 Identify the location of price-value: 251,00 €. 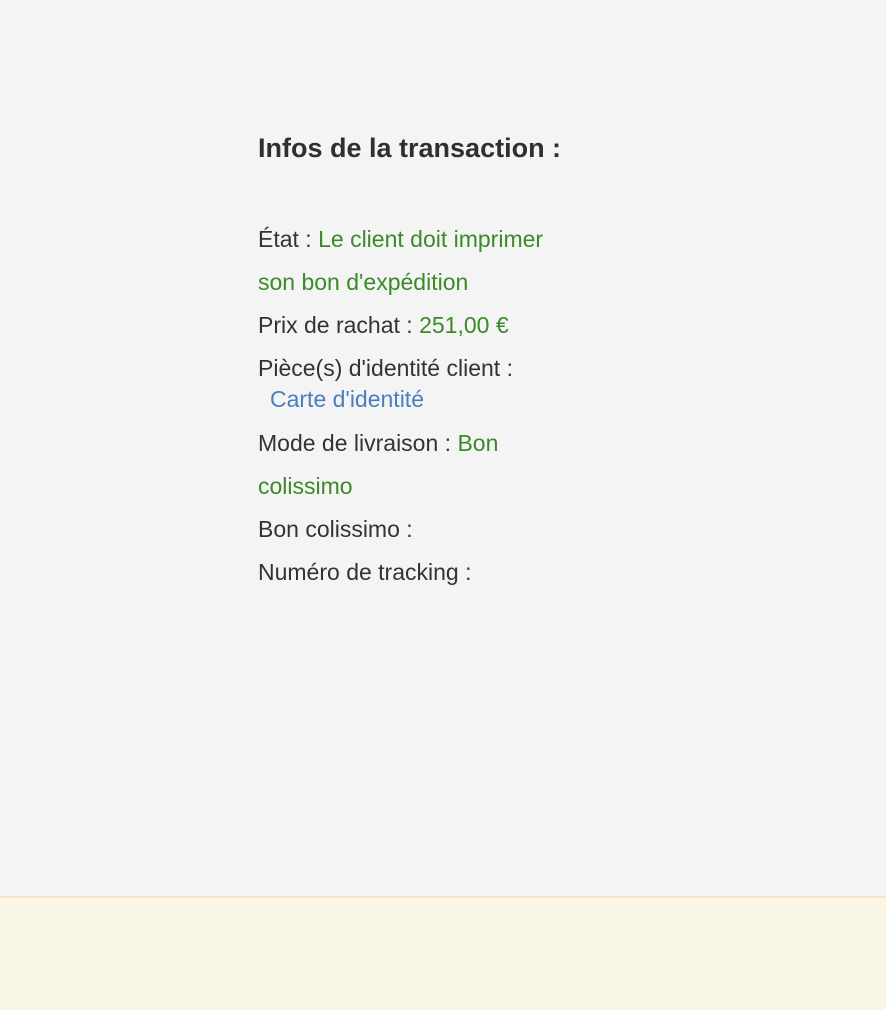
(464, 325).